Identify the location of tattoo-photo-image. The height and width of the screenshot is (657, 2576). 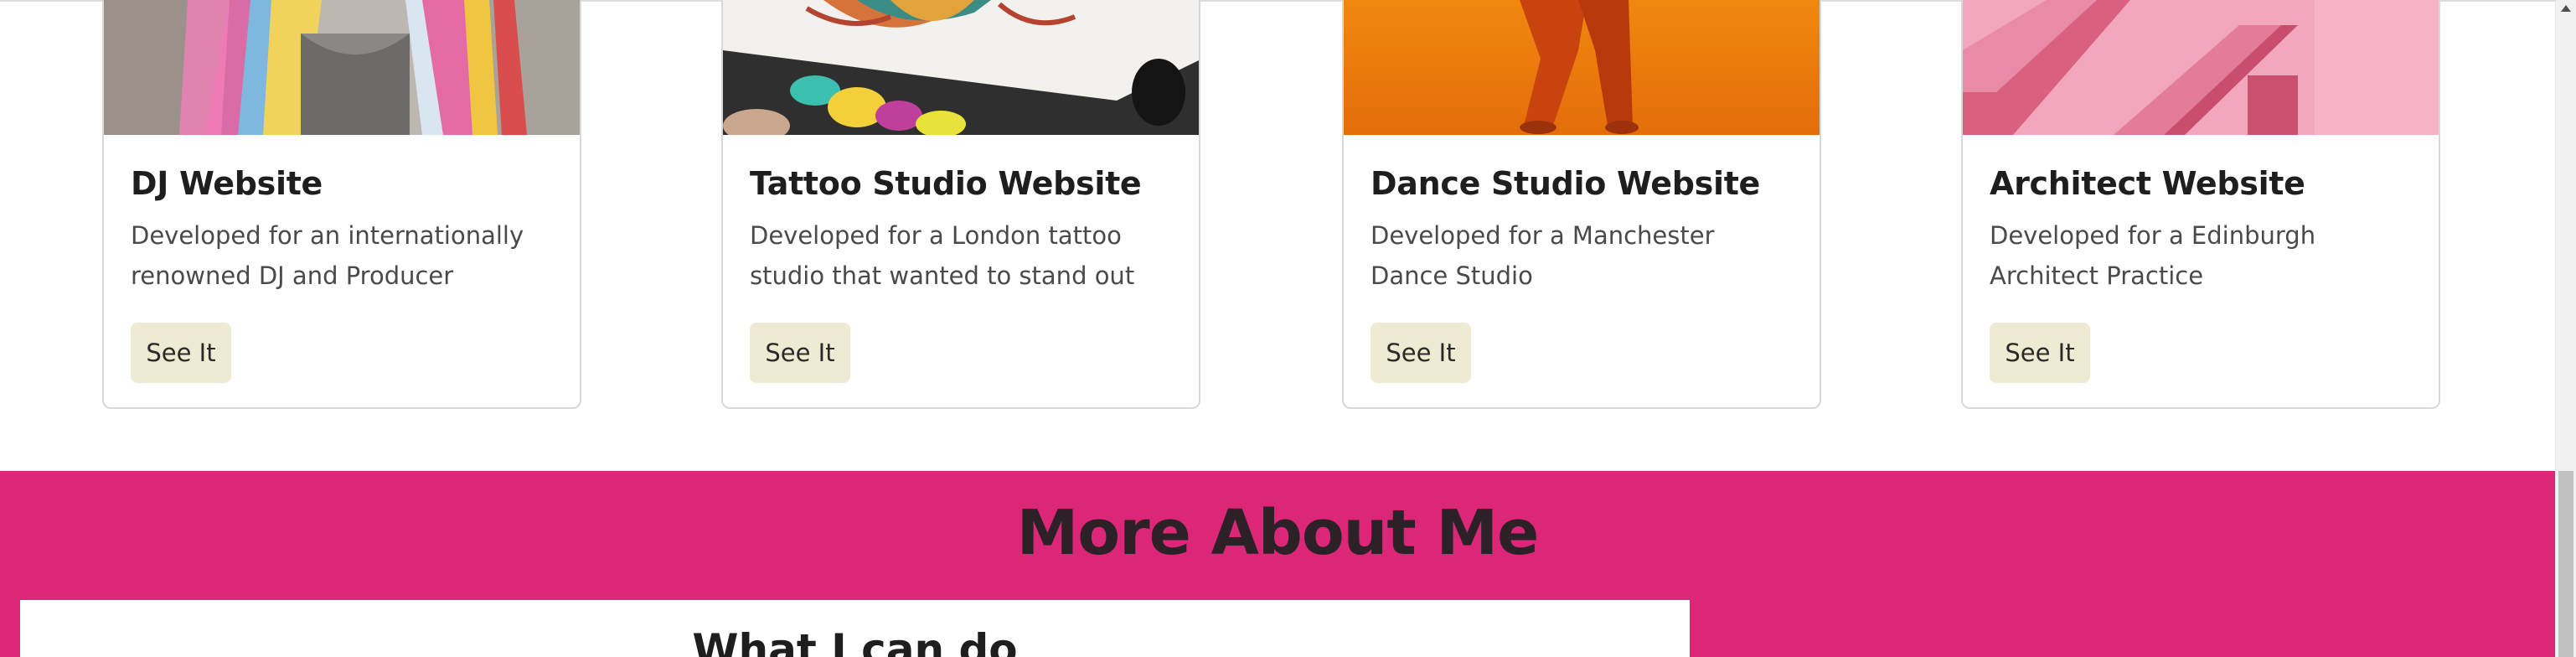
(961, 67).